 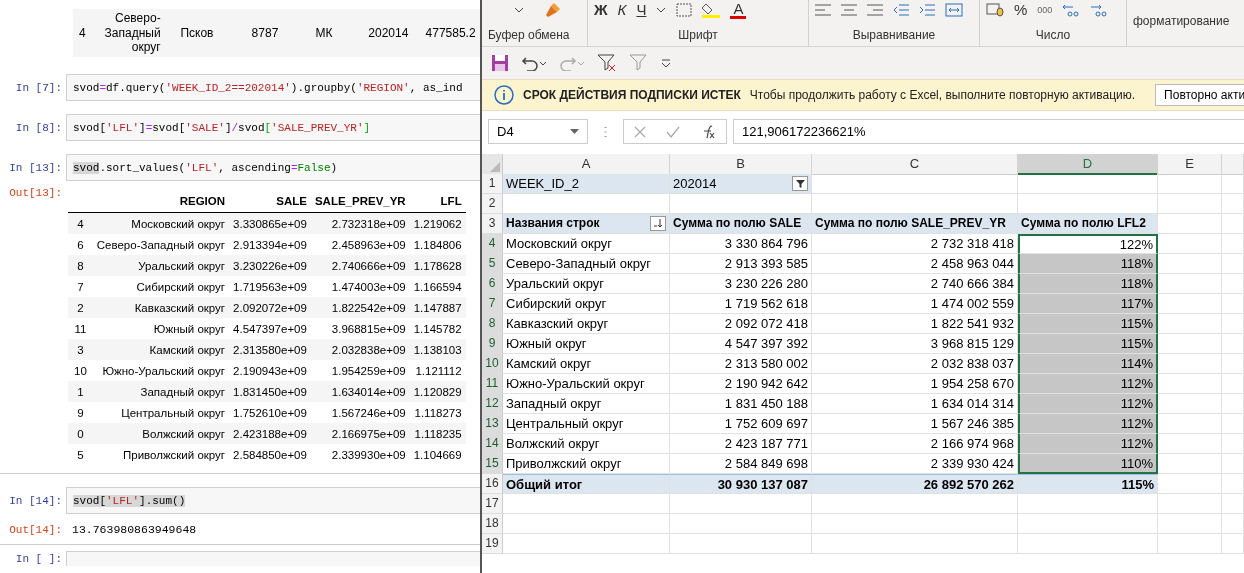 I want to click on row-header: 13, so click(x=492, y=424).